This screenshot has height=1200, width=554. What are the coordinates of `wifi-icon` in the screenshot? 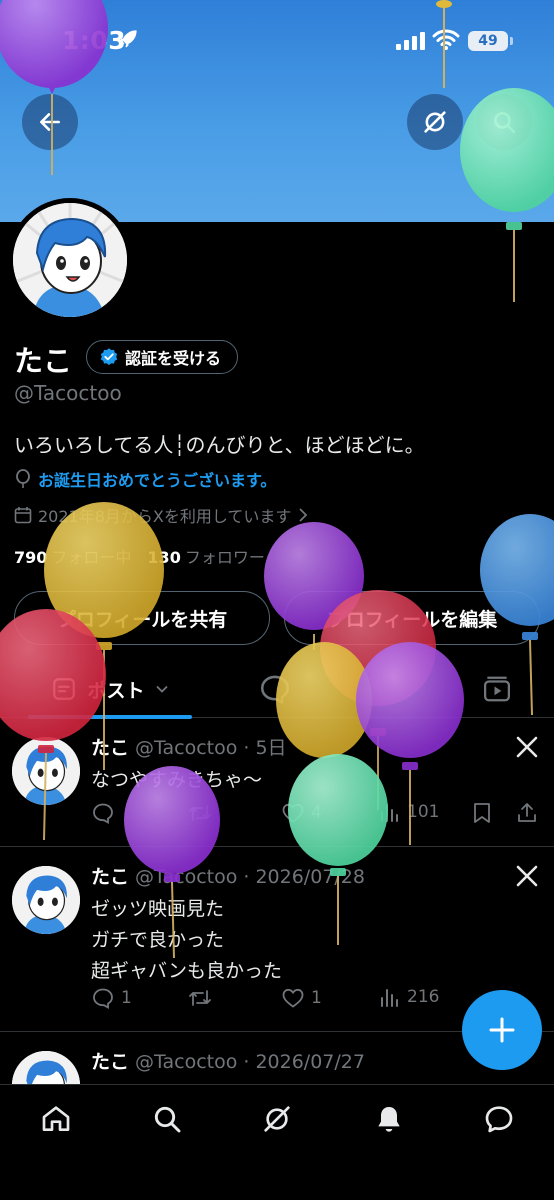 It's located at (446, 39).